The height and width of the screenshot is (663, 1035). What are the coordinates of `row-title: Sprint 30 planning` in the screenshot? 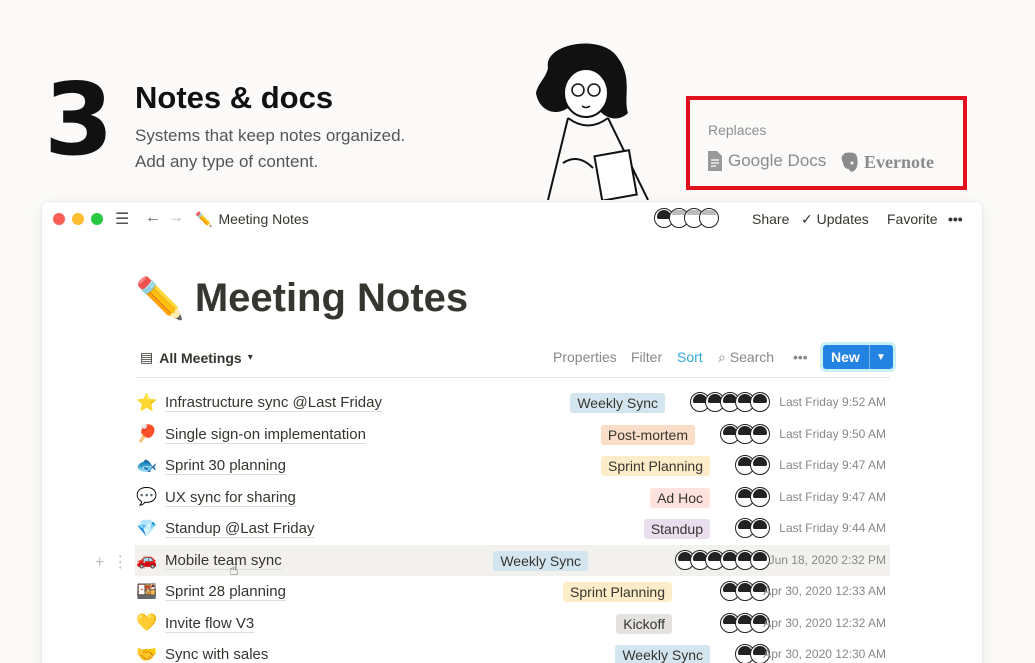 It's located at (225, 465).